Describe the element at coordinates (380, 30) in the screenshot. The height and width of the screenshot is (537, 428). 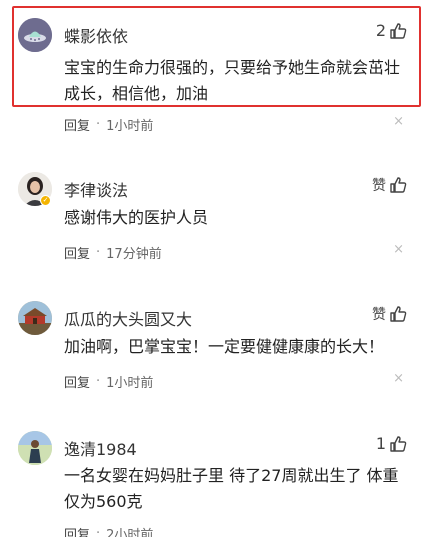
I see `like-count: 2` at that location.